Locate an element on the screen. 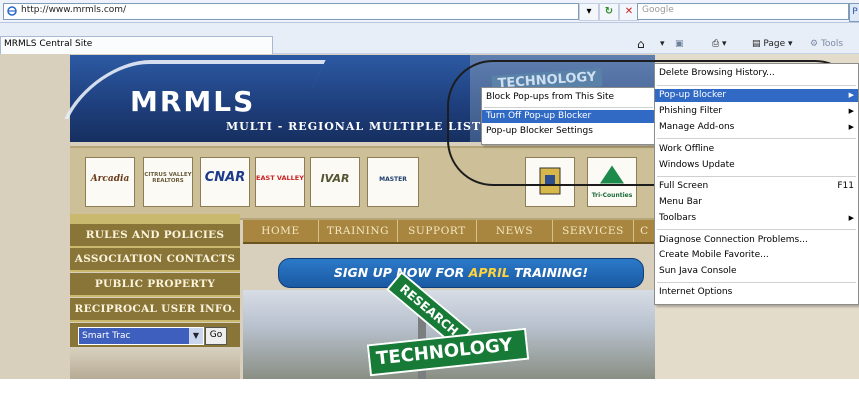 The width and height of the screenshot is (859, 405). menu-item-block-popups: Block Pop-ups from This Site is located at coordinates (568, 97).